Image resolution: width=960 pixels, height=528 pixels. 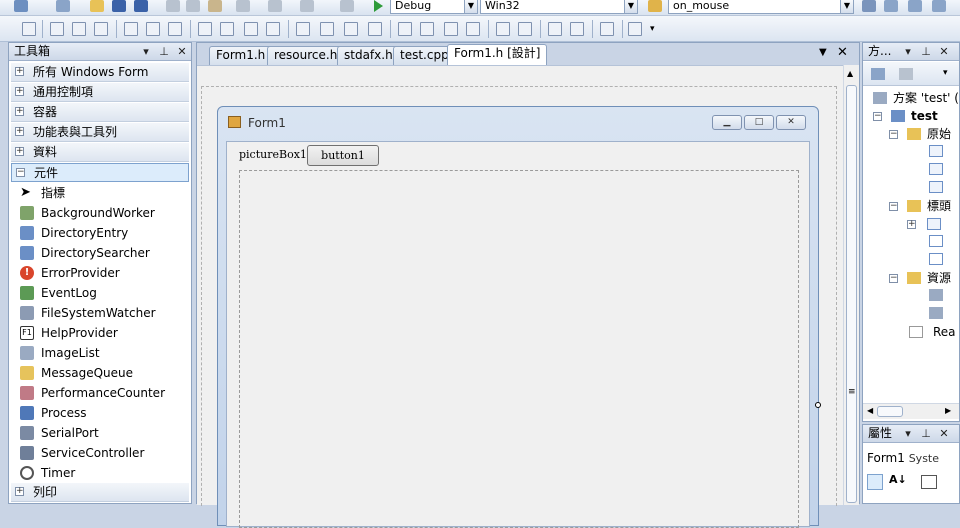 What do you see at coordinates (911, 411) in the screenshot?
I see `horizontal-scrollbar: ◀ ▶` at bounding box center [911, 411].